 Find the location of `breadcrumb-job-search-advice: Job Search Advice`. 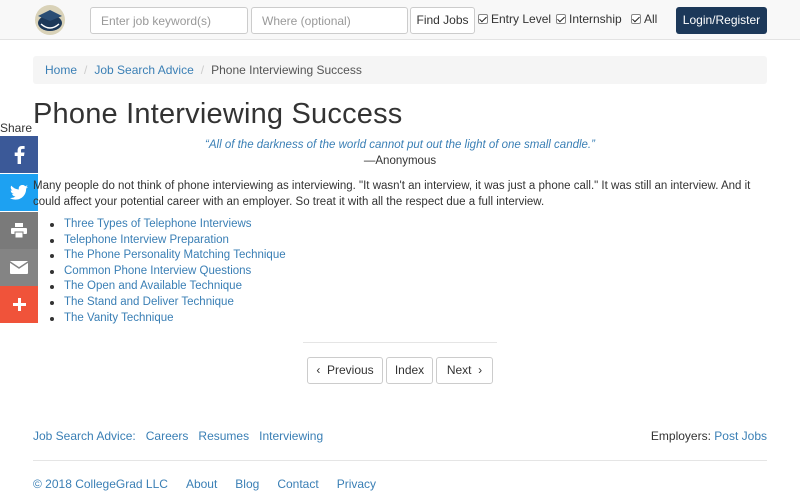

breadcrumb-job-search-advice: Job Search Advice is located at coordinates (143, 70).